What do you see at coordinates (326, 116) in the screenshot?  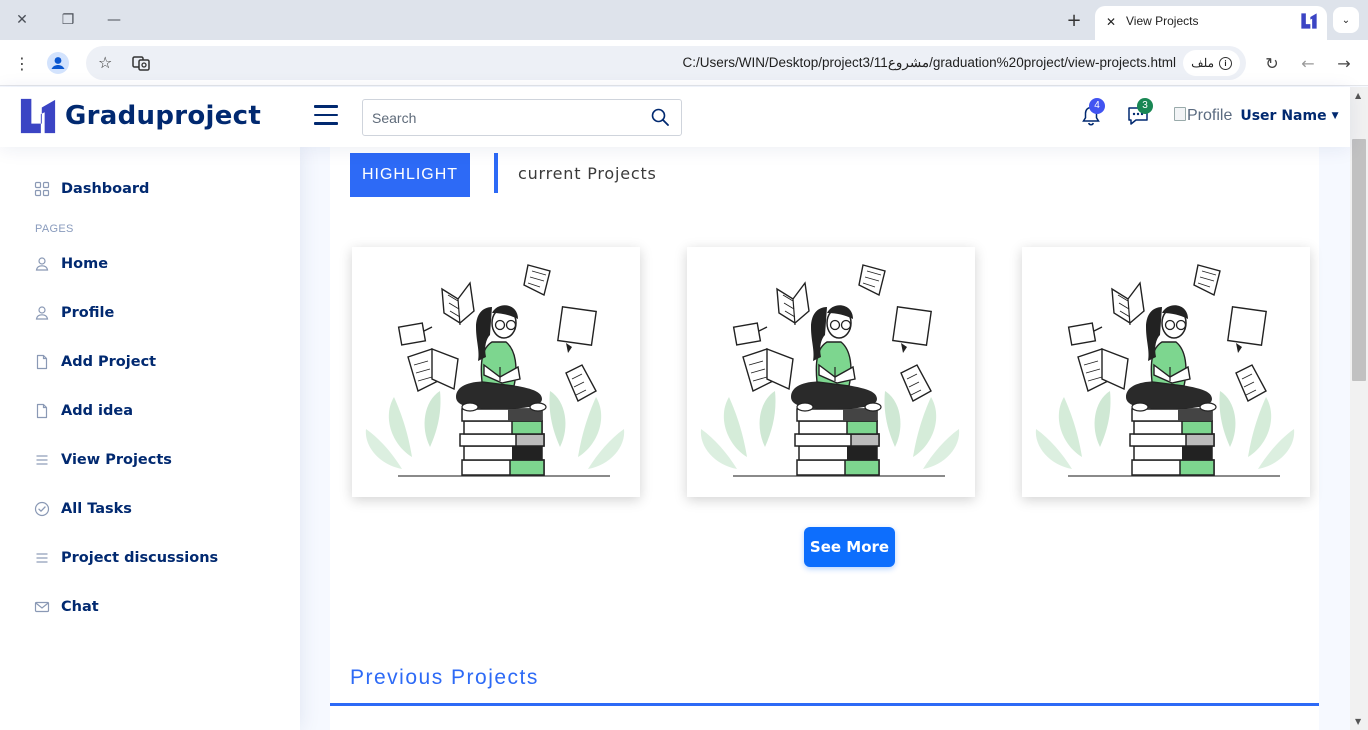 I see `sidebar-toggle-icon` at bounding box center [326, 116].